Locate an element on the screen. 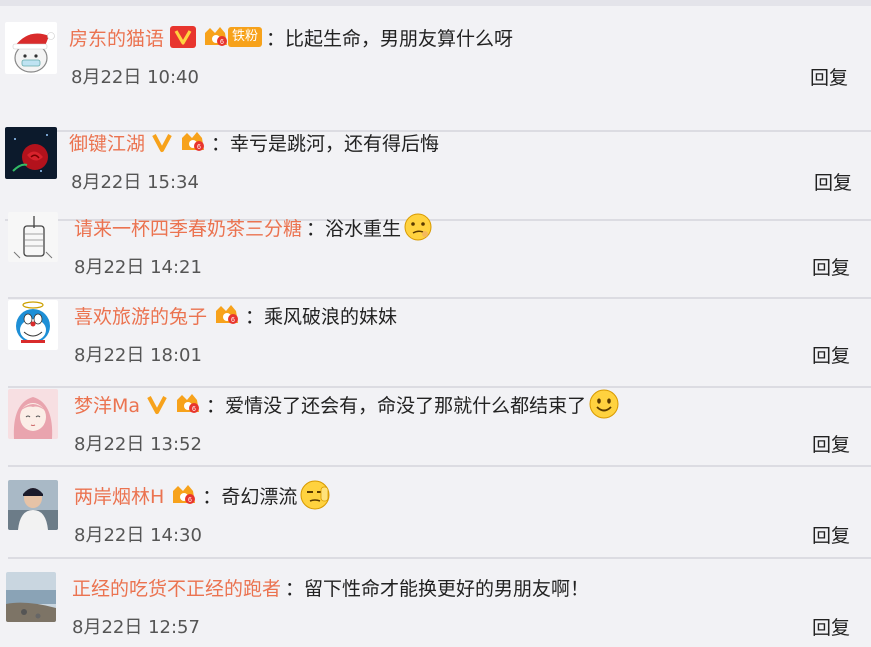 The height and width of the screenshot is (647, 871). comment-line: 喜欢旅游的兔子 6 ： 乘风破浪的妹妹 is located at coordinates (235, 315).